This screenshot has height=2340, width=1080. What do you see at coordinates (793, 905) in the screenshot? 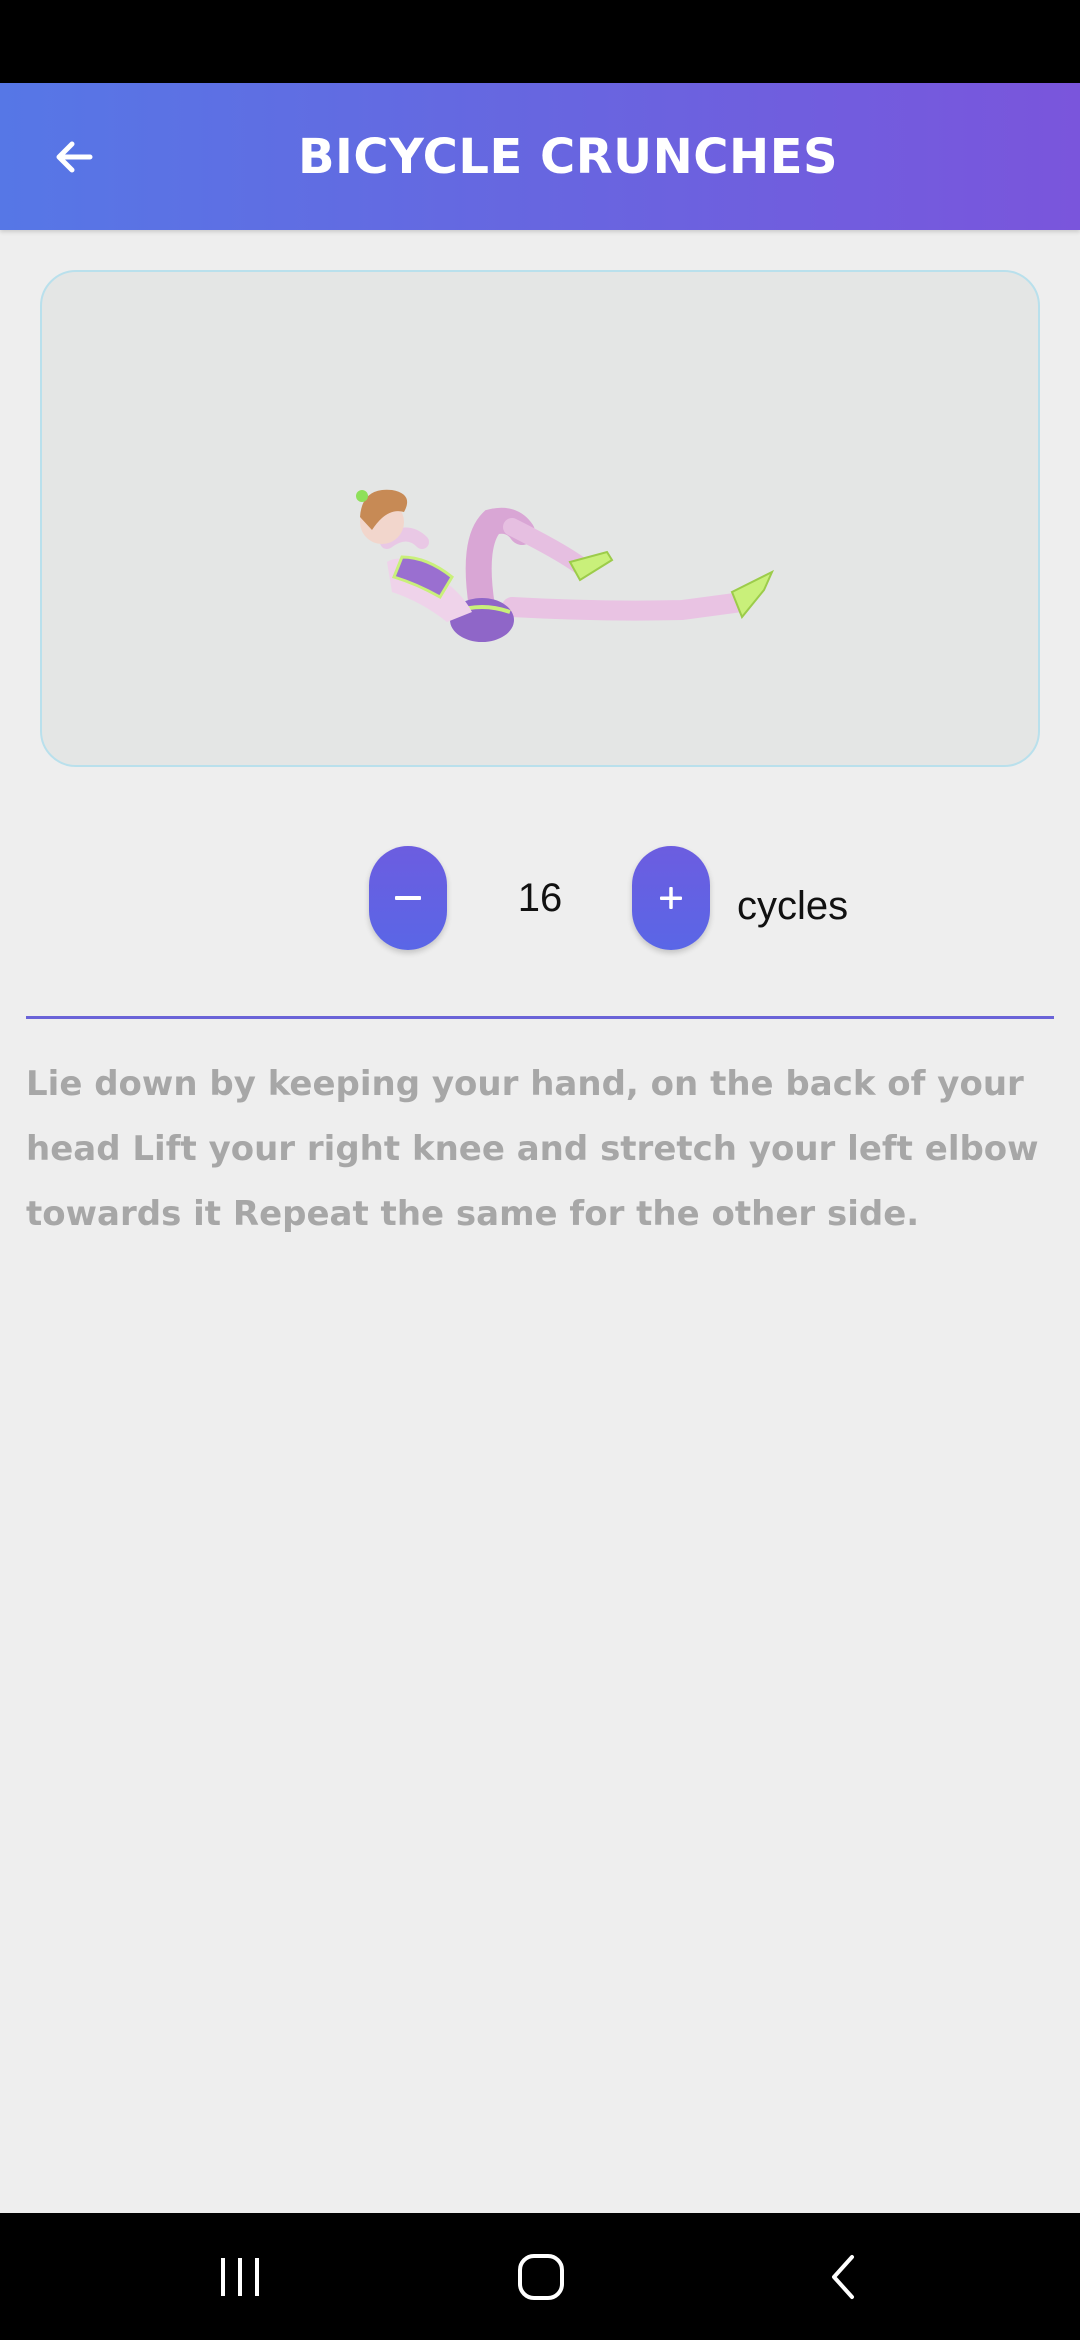
I see `count-unit-label: cycles` at bounding box center [793, 905].